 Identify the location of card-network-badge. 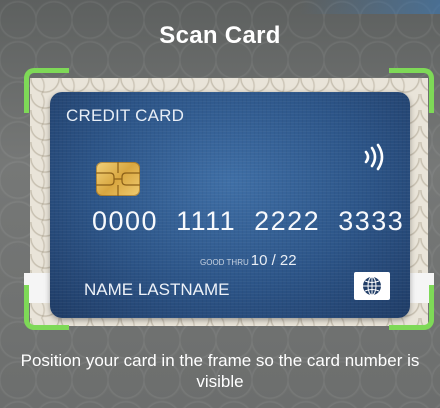
(372, 286).